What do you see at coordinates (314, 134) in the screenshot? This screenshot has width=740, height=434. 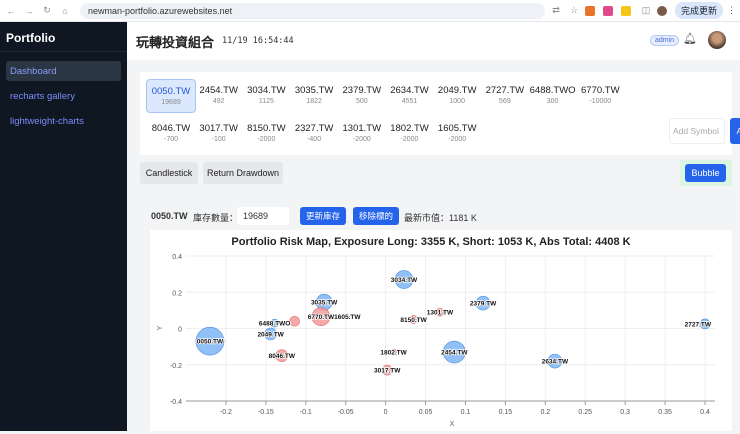 I see `symbol-chip: 2327.TW -400` at bounding box center [314, 134].